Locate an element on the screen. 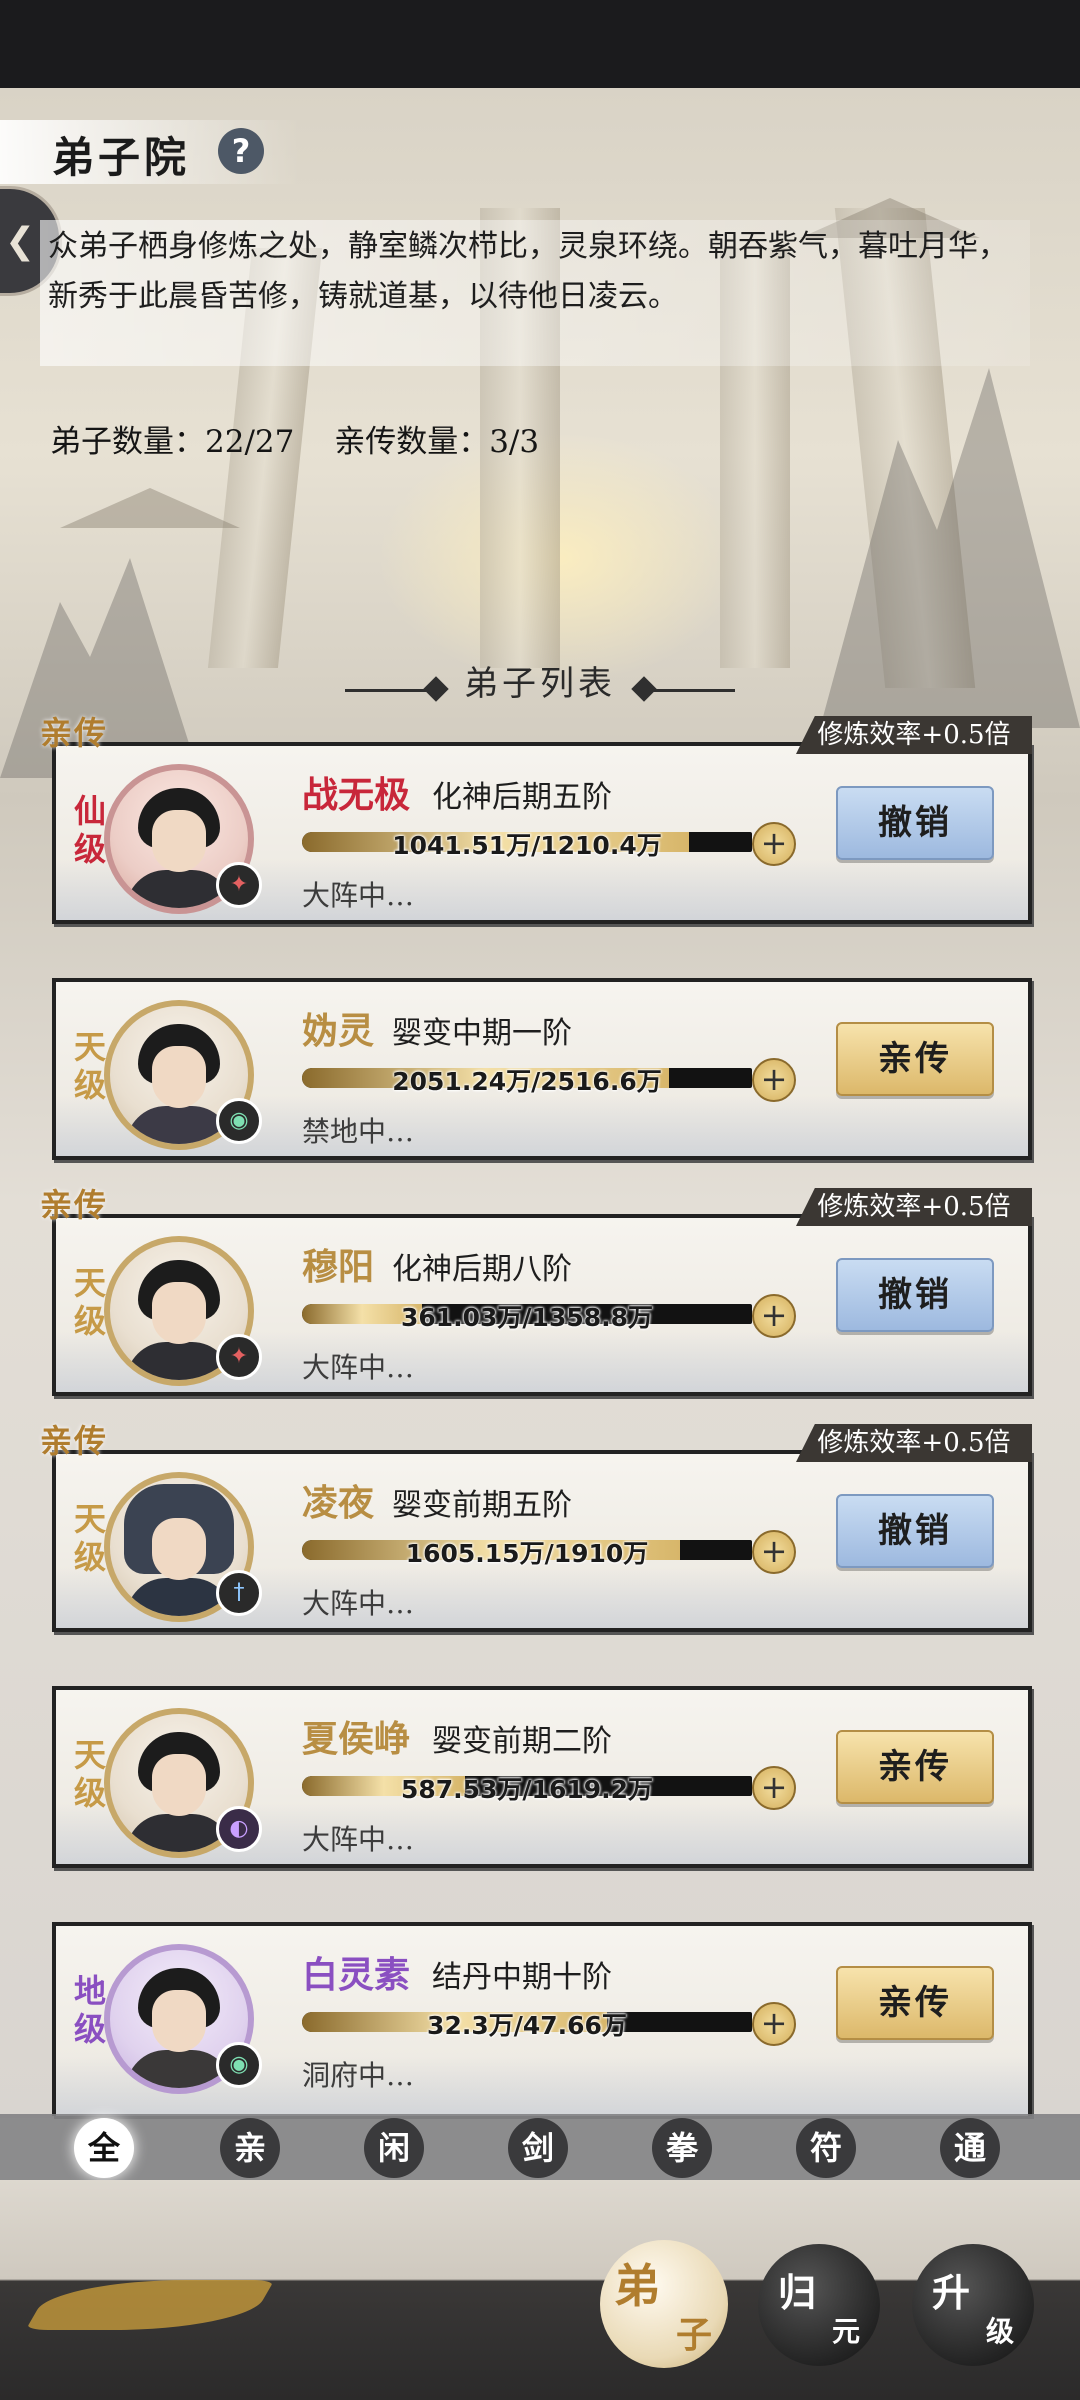 The width and height of the screenshot is (1080, 2400). progress-text: 1041.51万/1210.4万 is located at coordinates (527, 845).